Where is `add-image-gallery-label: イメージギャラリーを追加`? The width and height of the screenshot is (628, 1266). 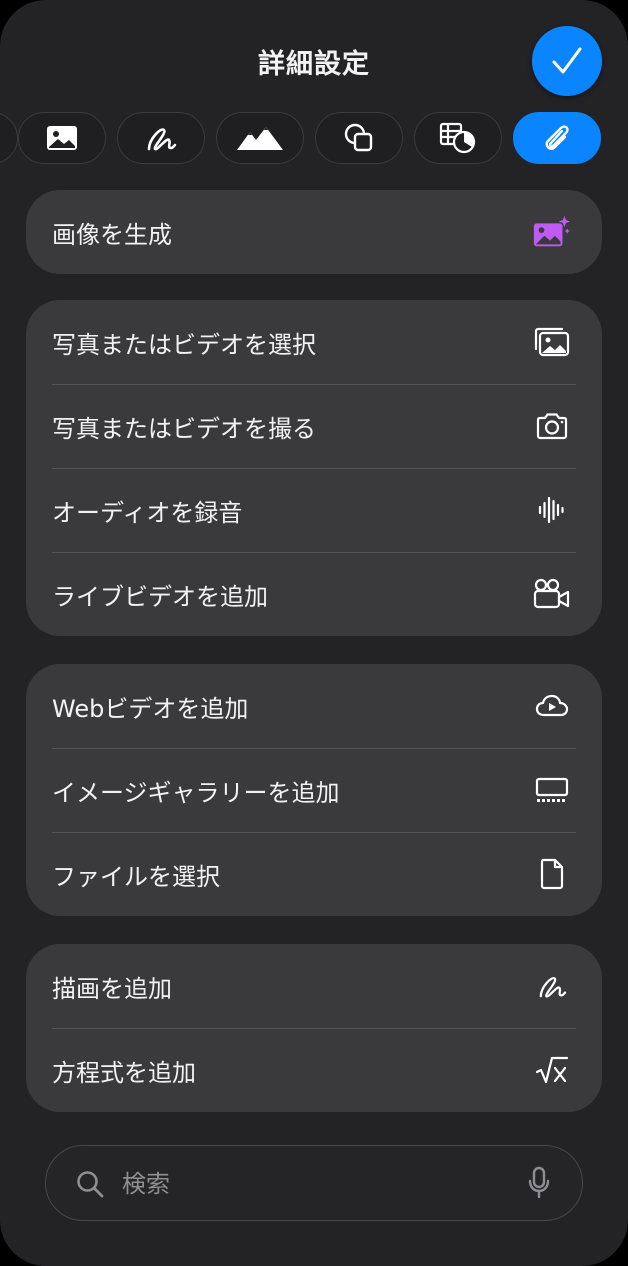
add-image-gallery-label: イメージギャラリーを追加 is located at coordinates (196, 792).